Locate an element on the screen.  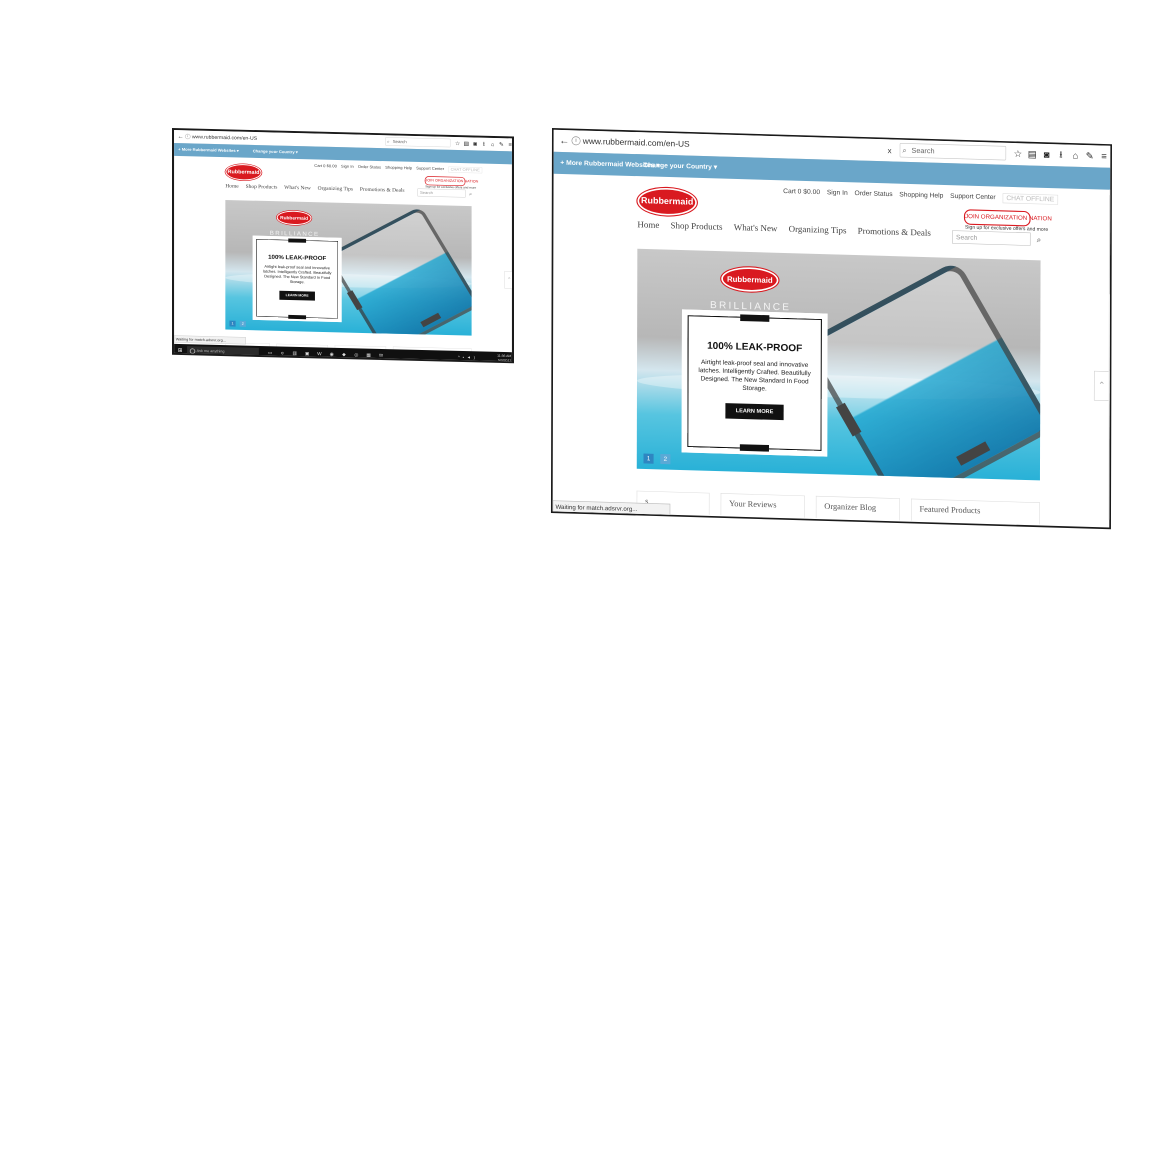
slide-indicators: 1 2 is located at coordinates (237, 323).